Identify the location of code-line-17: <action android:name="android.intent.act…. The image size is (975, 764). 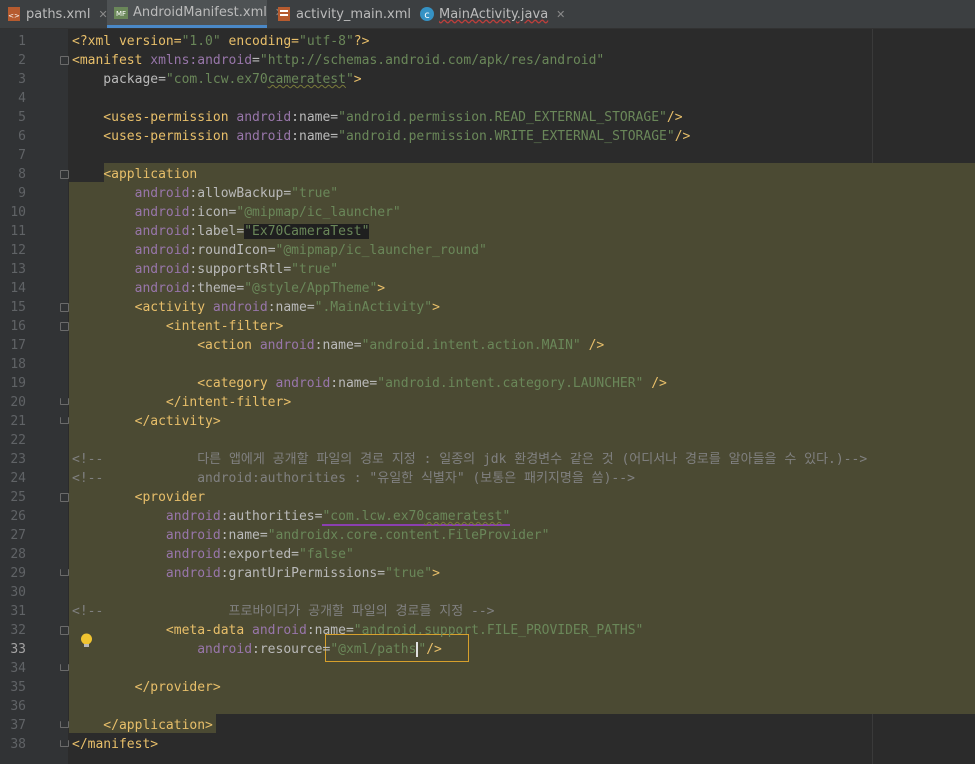
(338, 345).